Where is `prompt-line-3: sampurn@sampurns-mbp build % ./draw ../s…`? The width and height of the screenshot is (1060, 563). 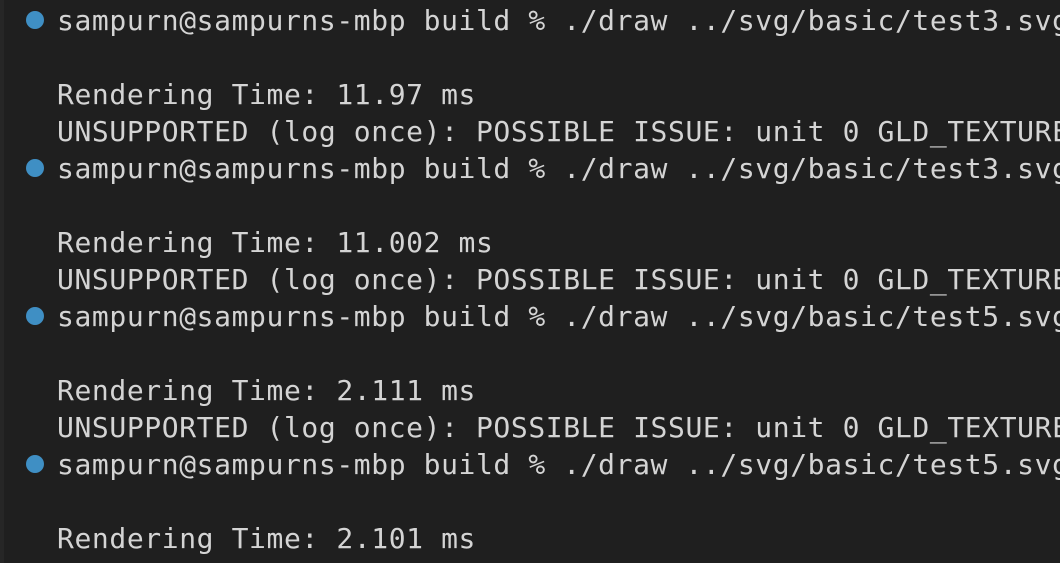 prompt-line-3: sampurn@sampurns-mbp build % ./draw ../s… is located at coordinates (558, 316).